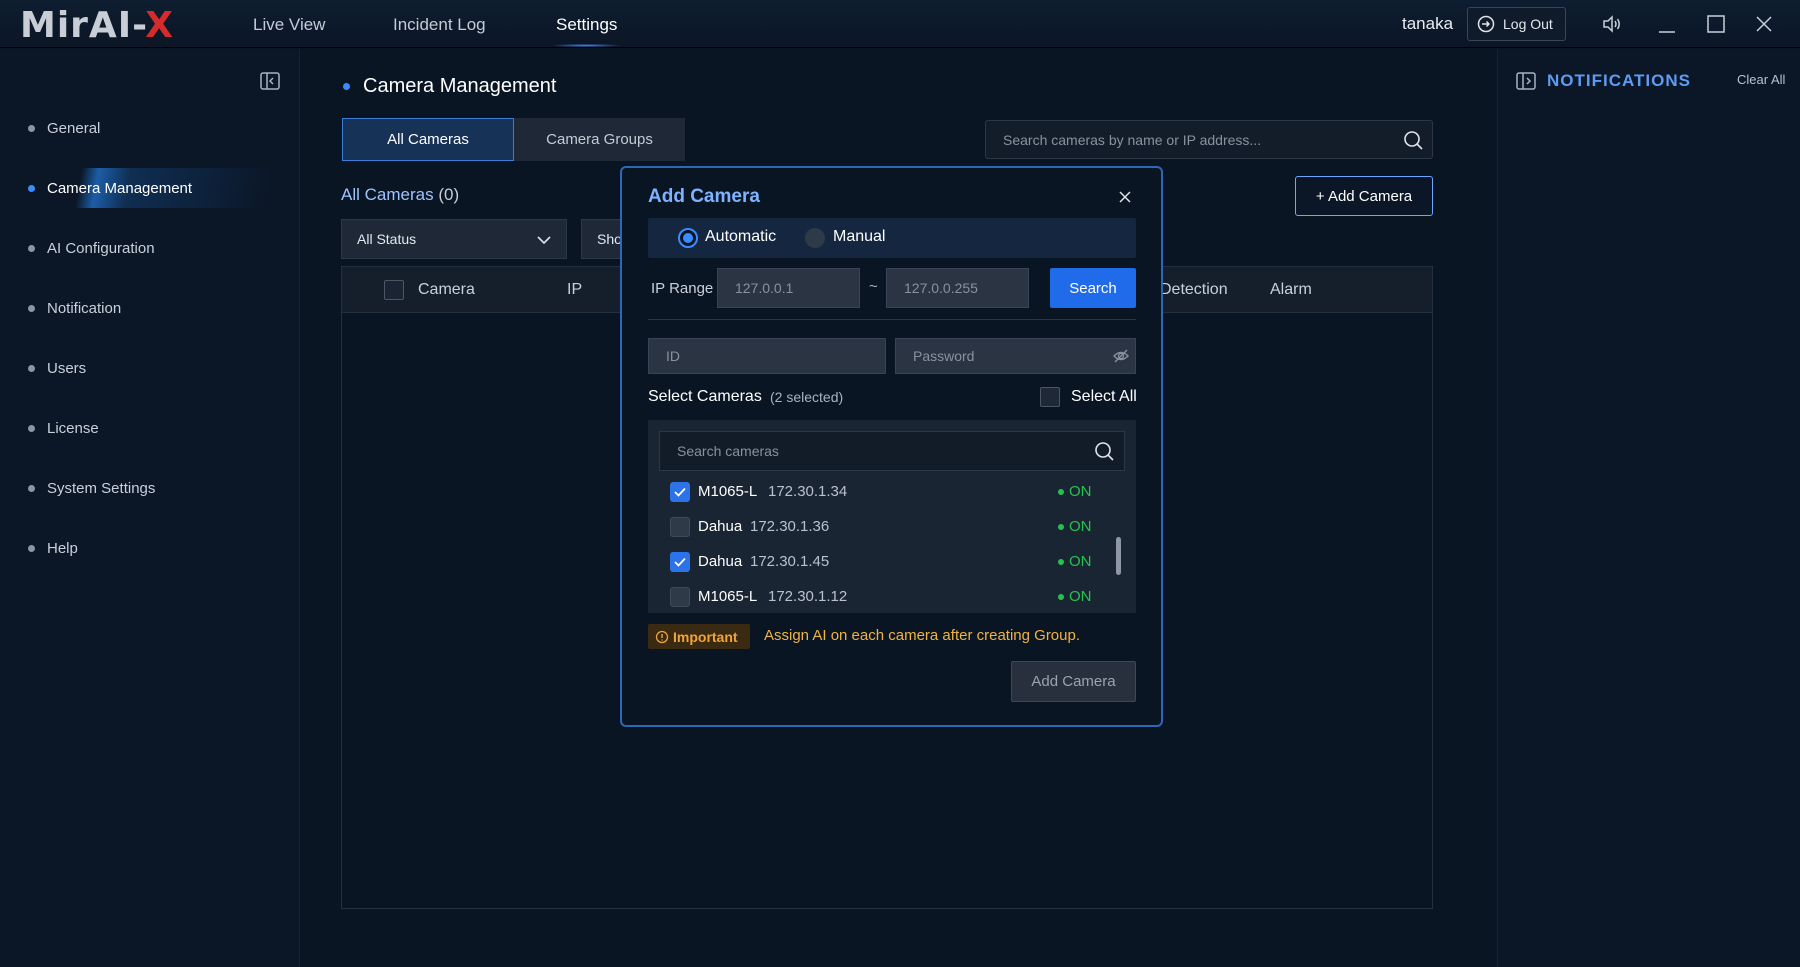  I want to click on divider, so click(892, 319).